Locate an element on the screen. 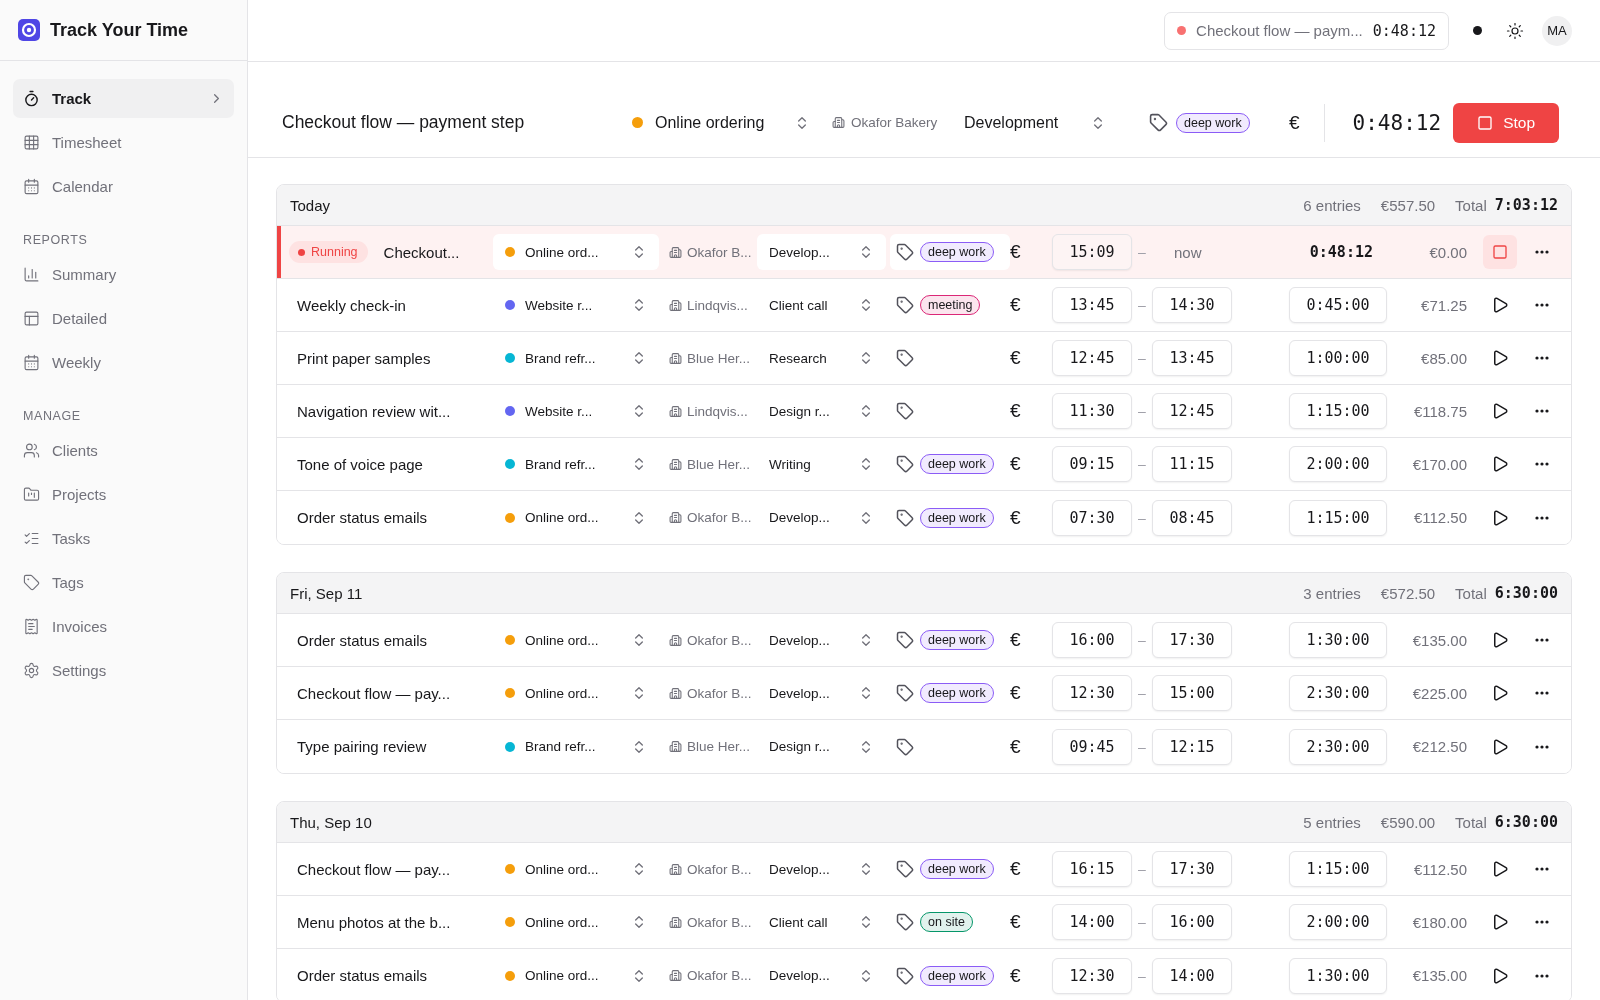  current-timer-chip: Checkout flow — paym... 0:48:12 is located at coordinates (1306, 30).